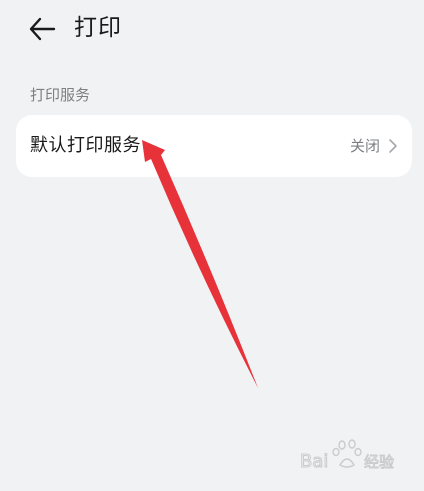 This screenshot has height=491, width=424. Describe the element at coordinates (200, 264) in the screenshot. I see `annotation-arrow` at that location.